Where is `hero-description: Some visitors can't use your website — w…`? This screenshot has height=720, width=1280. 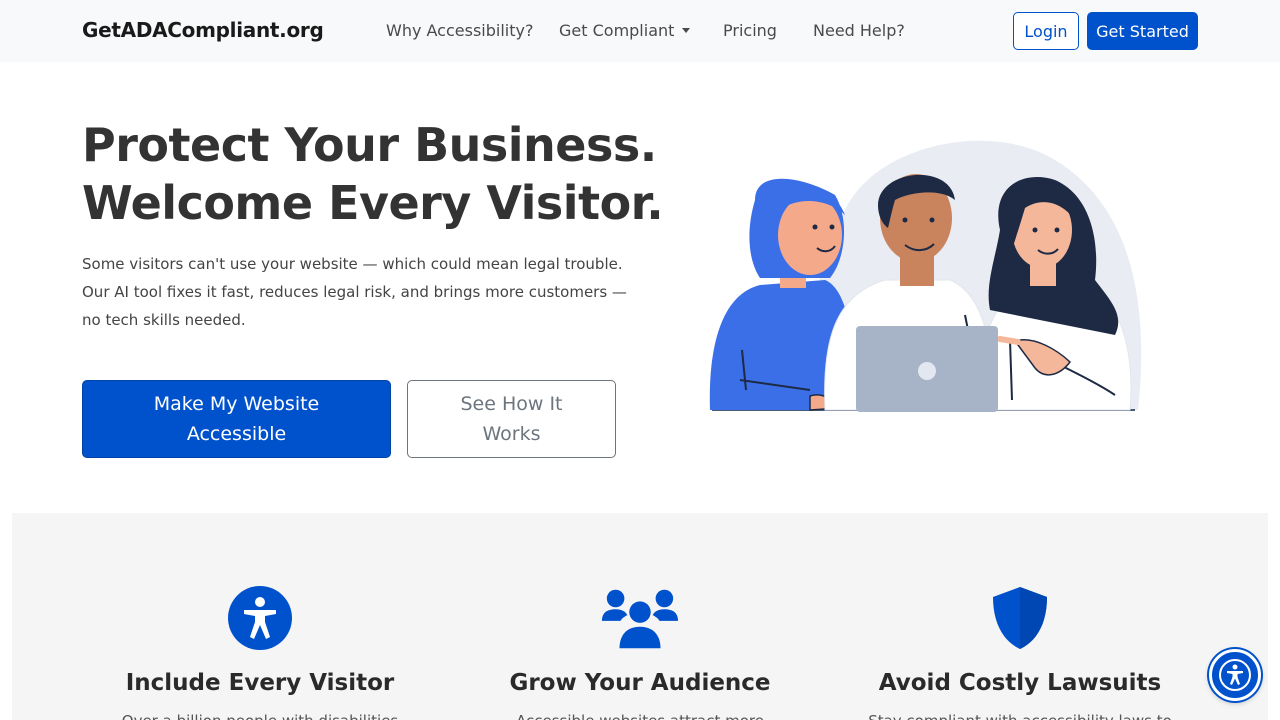 hero-description: Some visitors can't use your website — w… is located at coordinates (354, 292).